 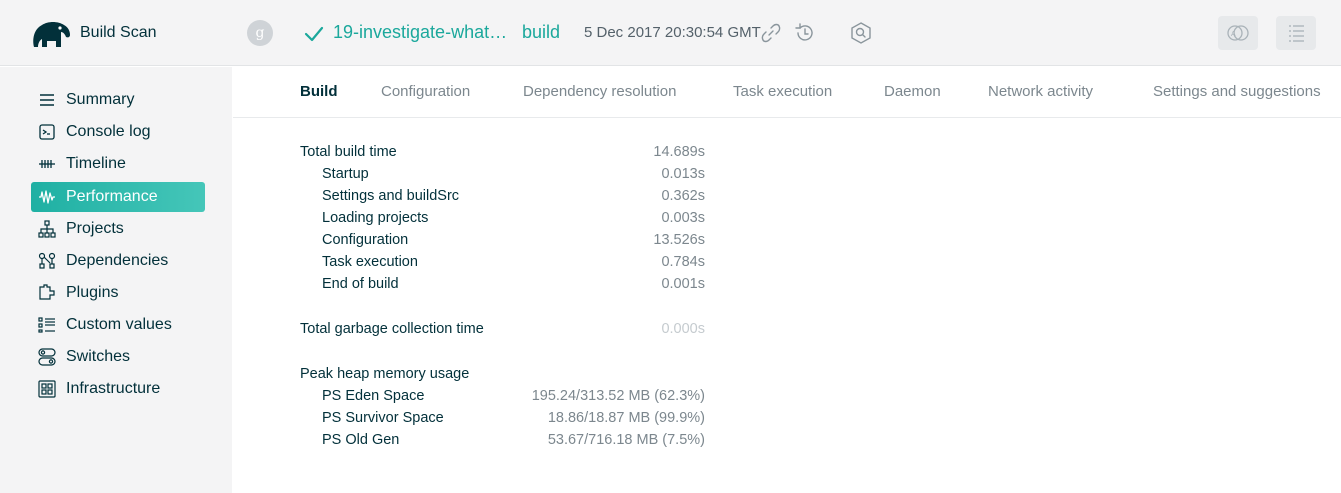 I want to click on gc-time-row: Total garbage collection time 0.000s, so click(x=502, y=331).